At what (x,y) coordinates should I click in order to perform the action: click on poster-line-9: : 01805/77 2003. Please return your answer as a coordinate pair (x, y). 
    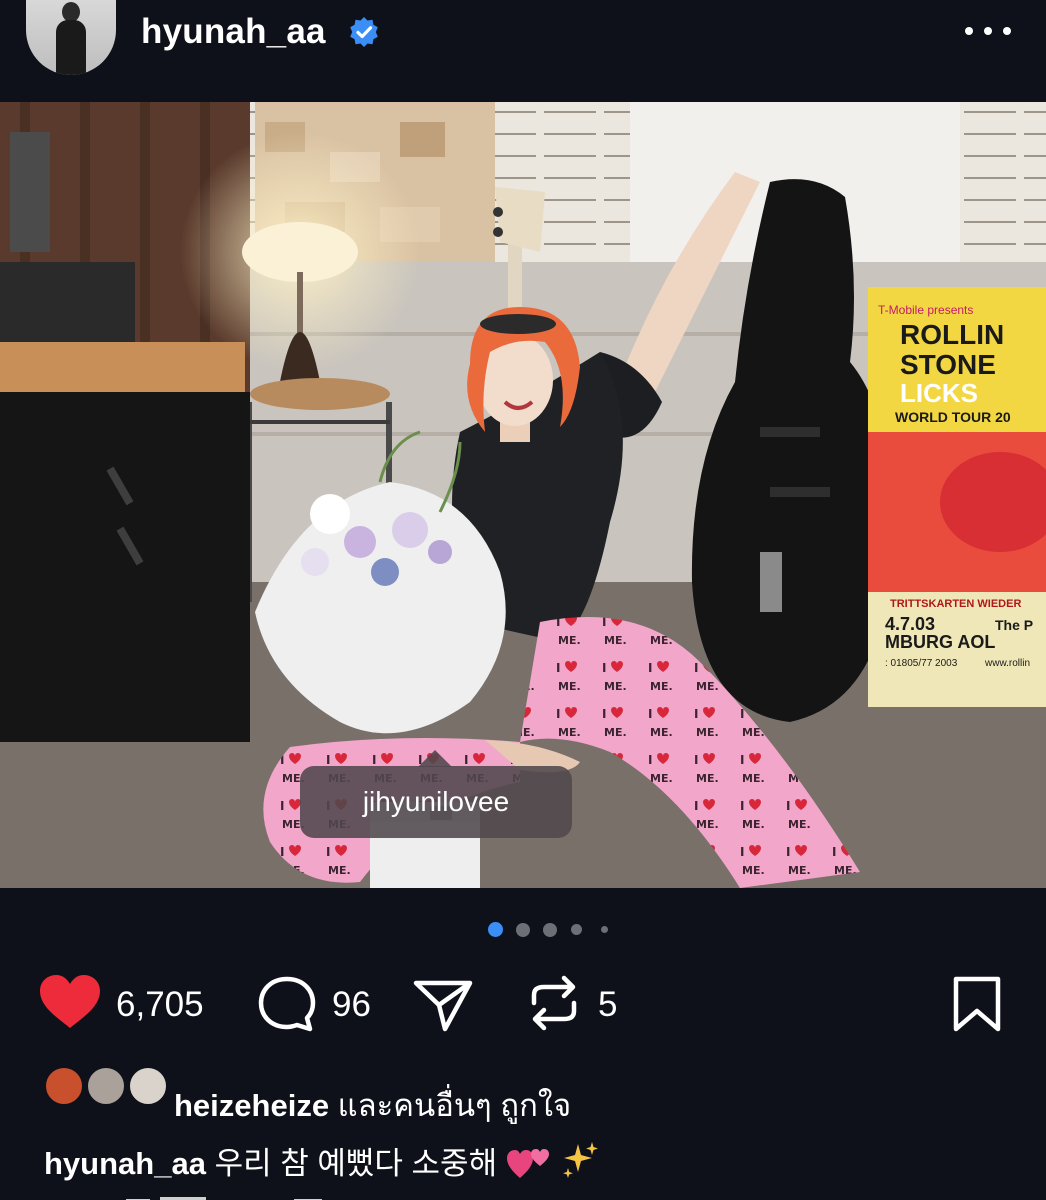
    Looking at the image, I should click on (921, 663).